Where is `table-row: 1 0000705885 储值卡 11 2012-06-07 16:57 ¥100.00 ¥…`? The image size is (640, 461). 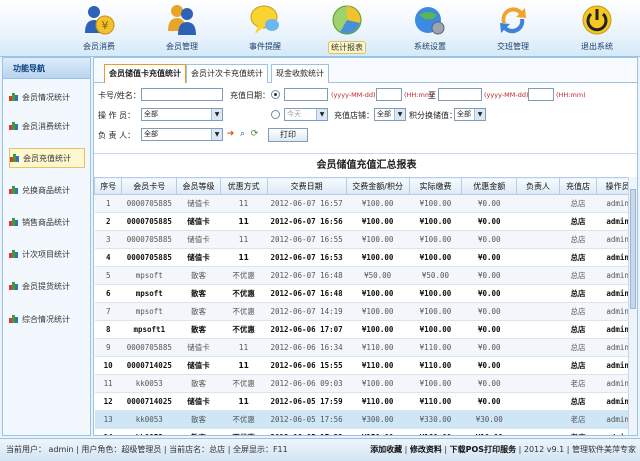 table-row: 1 0000705885 储值卡 11 2012-06-07 16:57 ¥100.00 ¥… is located at coordinates (365, 203).